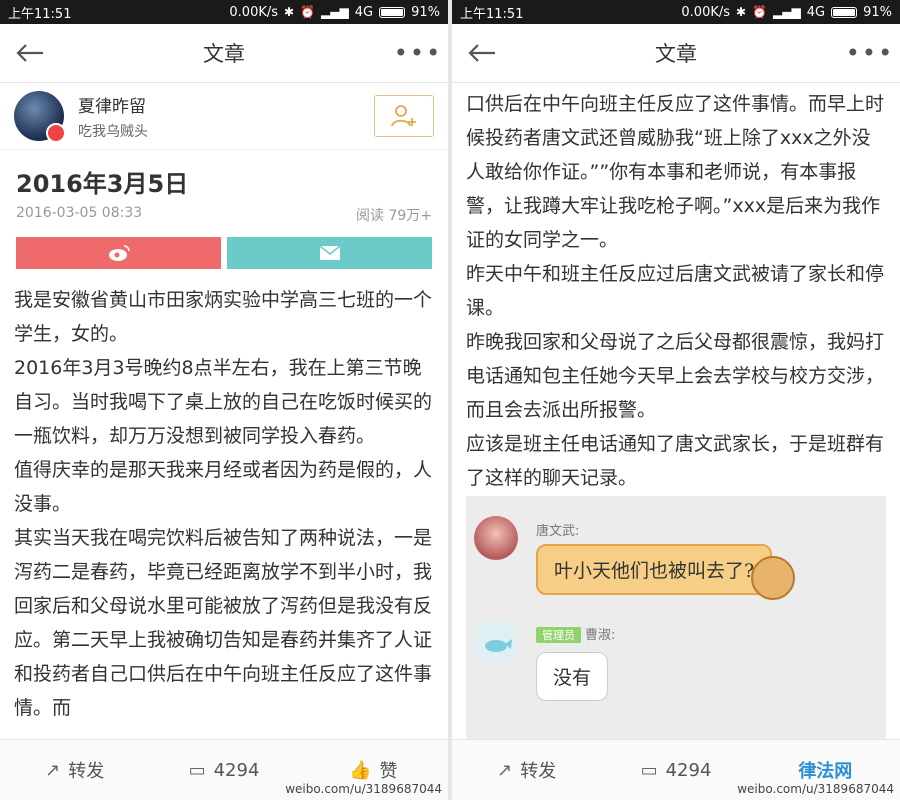  I want to click on thumbs-up-icon: 👍, so click(360, 770).